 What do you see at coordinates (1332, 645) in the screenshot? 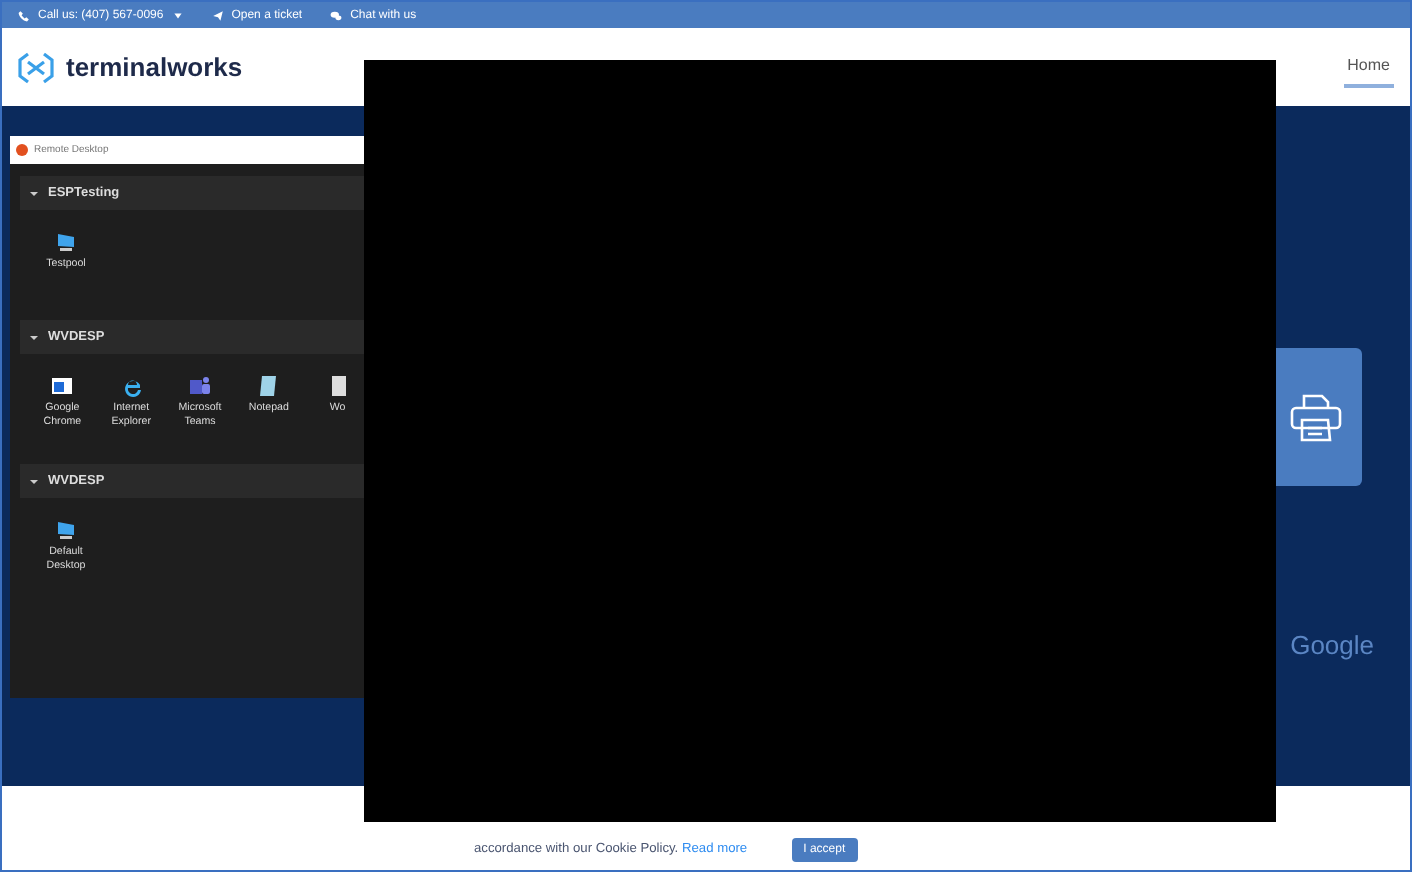
I see `partner-logo-text: Google` at bounding box center [1332, 645].